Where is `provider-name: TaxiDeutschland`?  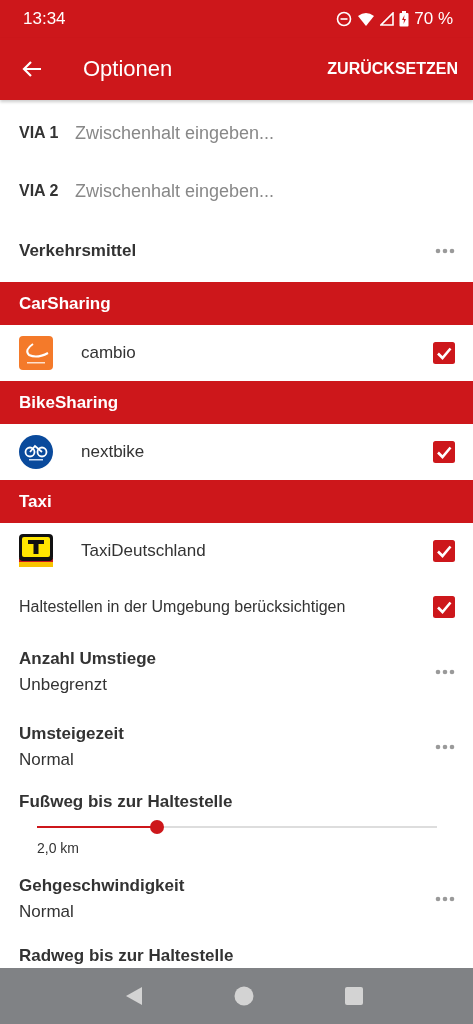 provider-name: TaxiDeutschland is located at coordinates (144, 551).